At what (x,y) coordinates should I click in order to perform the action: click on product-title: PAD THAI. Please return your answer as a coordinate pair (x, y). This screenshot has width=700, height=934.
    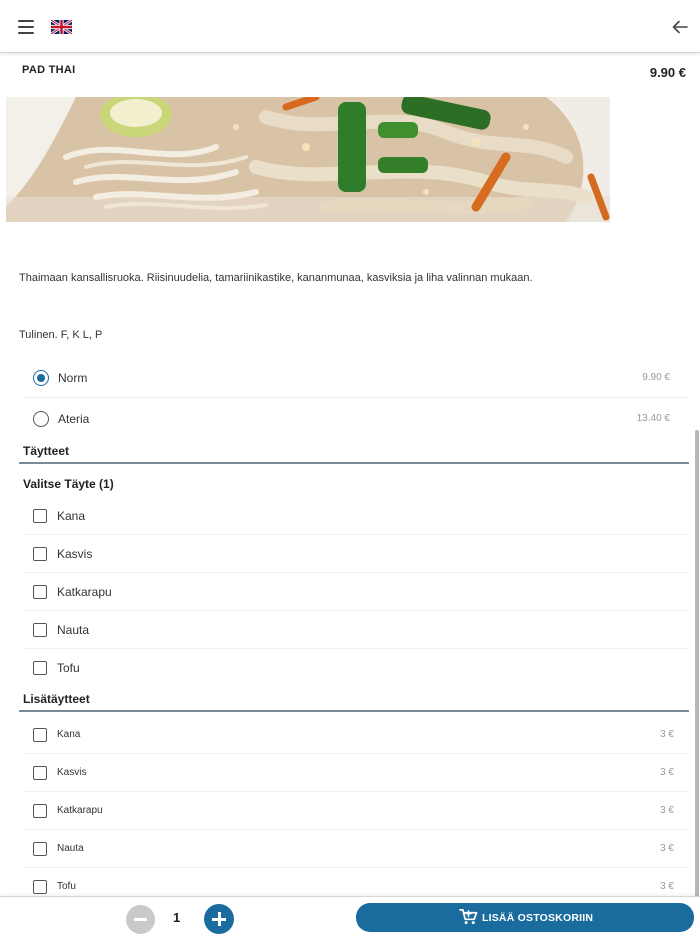
    Looking at the image, I should click on (49, 70).